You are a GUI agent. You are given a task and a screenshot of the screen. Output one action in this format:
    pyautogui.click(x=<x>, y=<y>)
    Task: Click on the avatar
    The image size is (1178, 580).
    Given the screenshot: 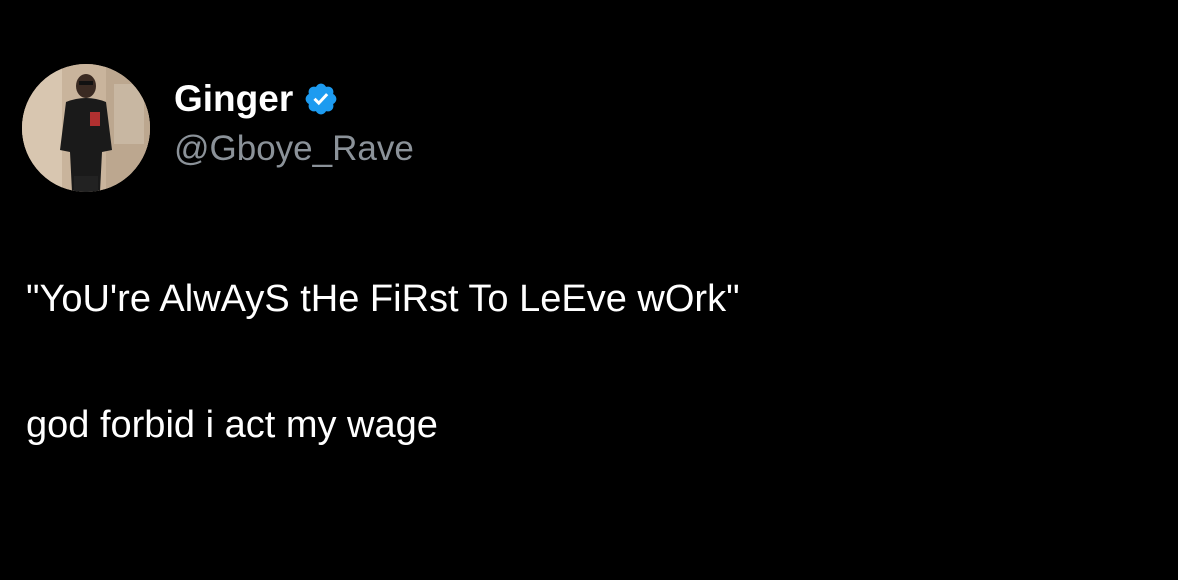 What is the action you would take?
    pyautogui.click(x=86, y=128)
    